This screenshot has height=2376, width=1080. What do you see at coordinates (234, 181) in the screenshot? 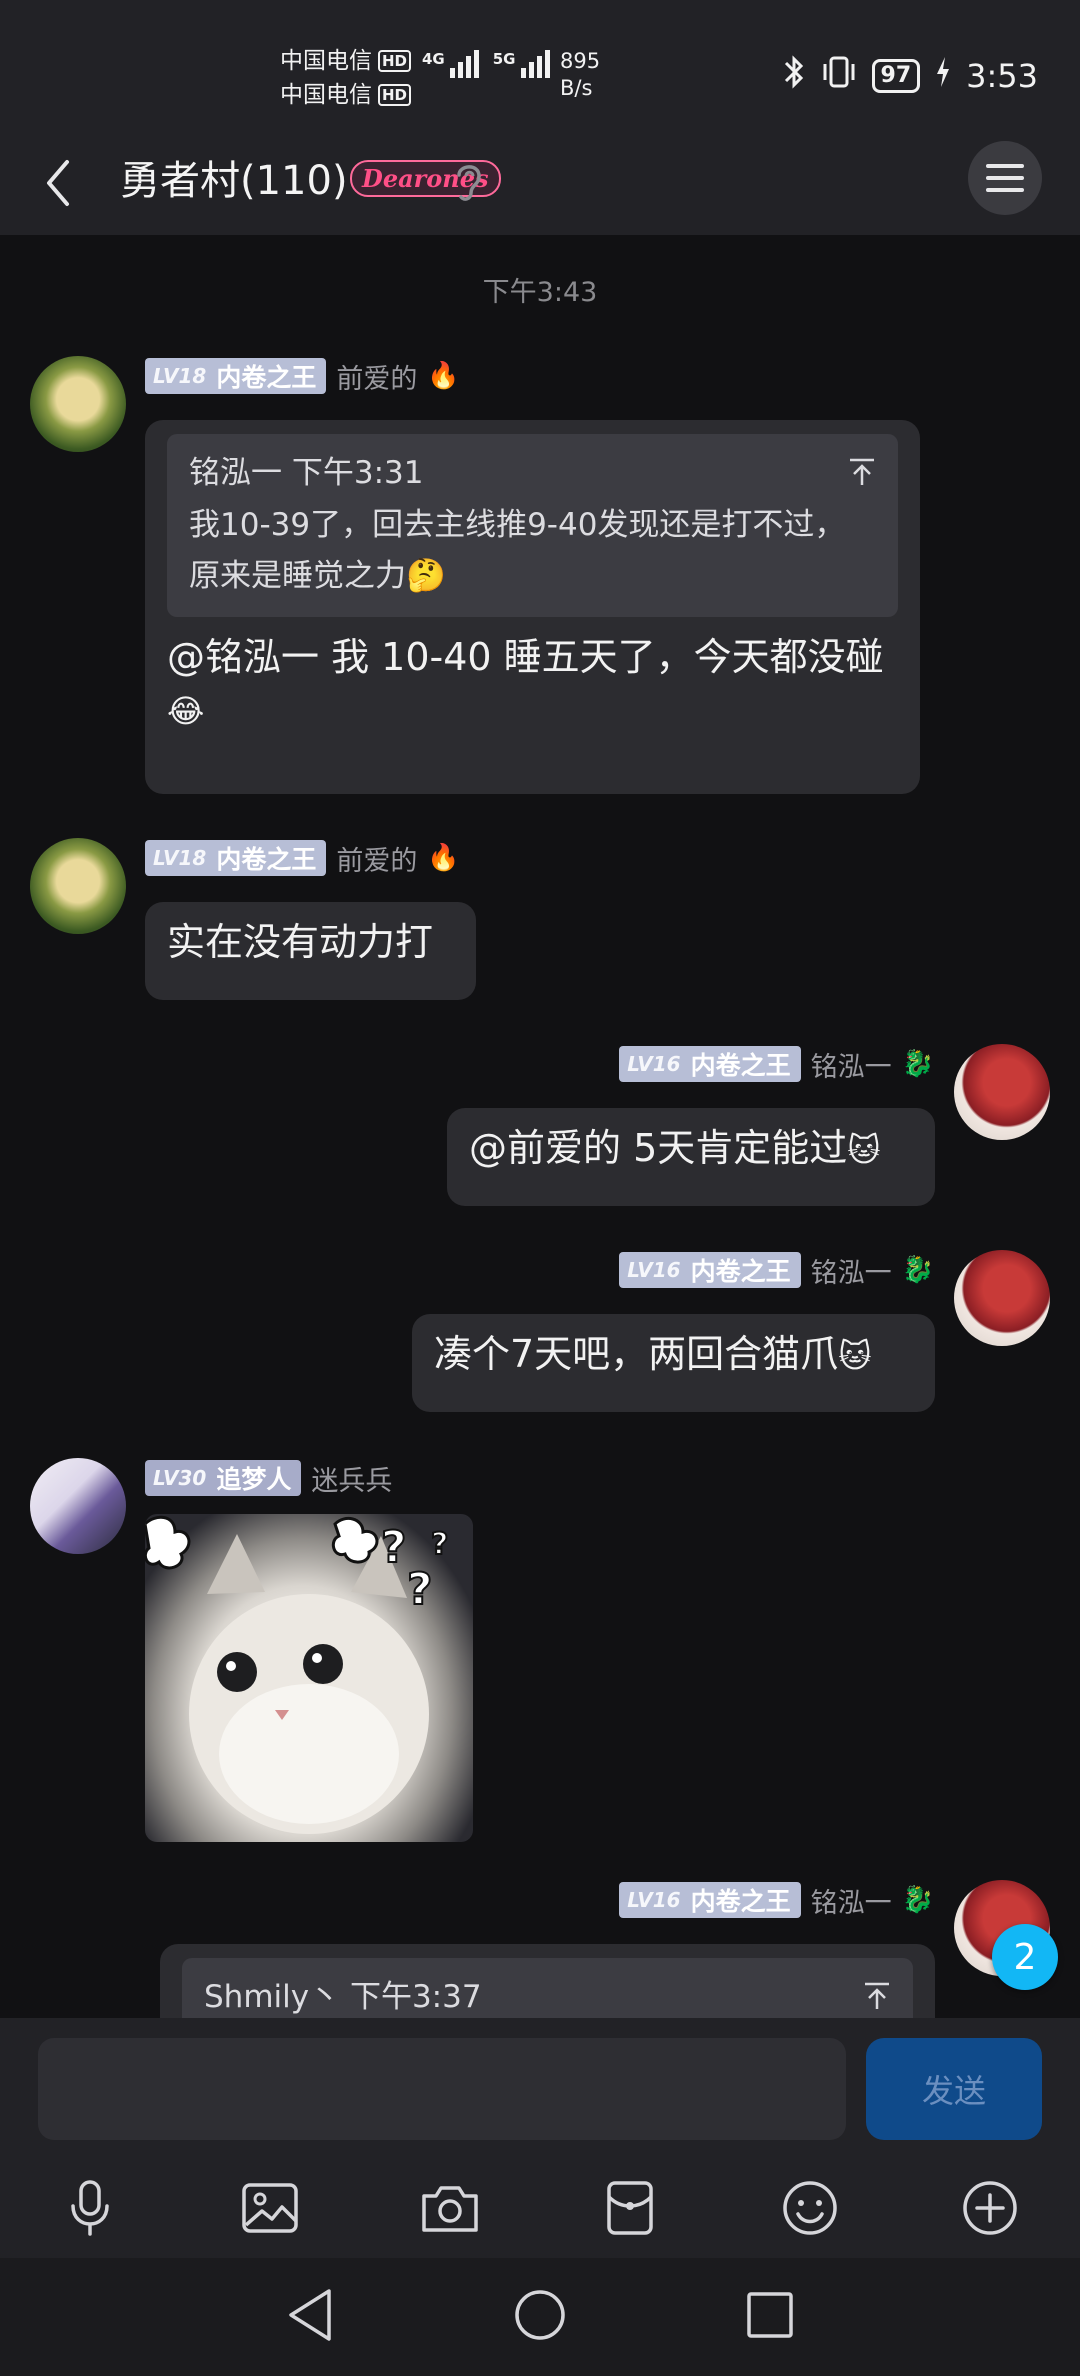
I see `group-title: 勇者村(110)` at bounding box center [234, 181].